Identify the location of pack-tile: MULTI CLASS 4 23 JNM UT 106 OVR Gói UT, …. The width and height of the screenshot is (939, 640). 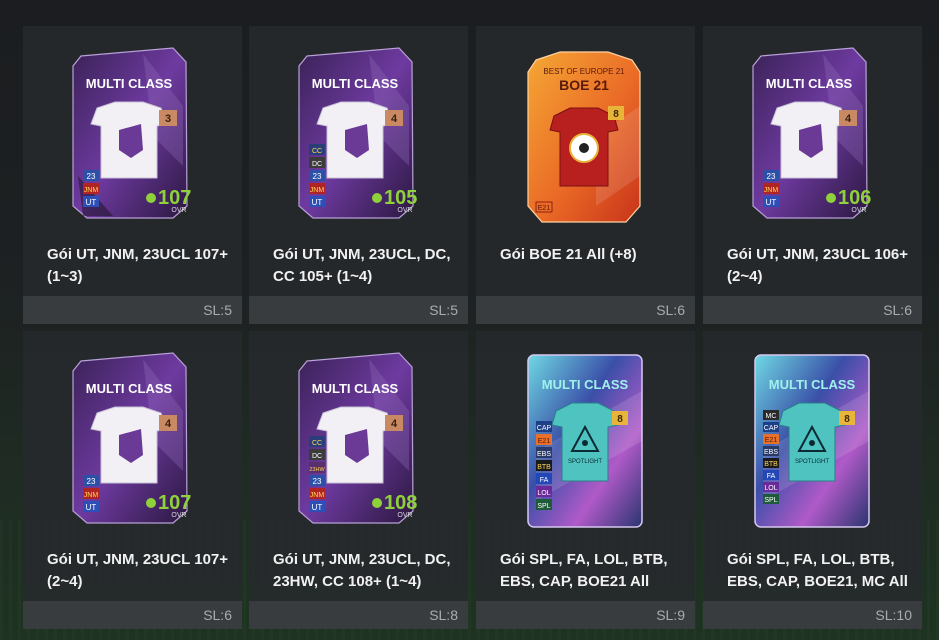
(812, 175).